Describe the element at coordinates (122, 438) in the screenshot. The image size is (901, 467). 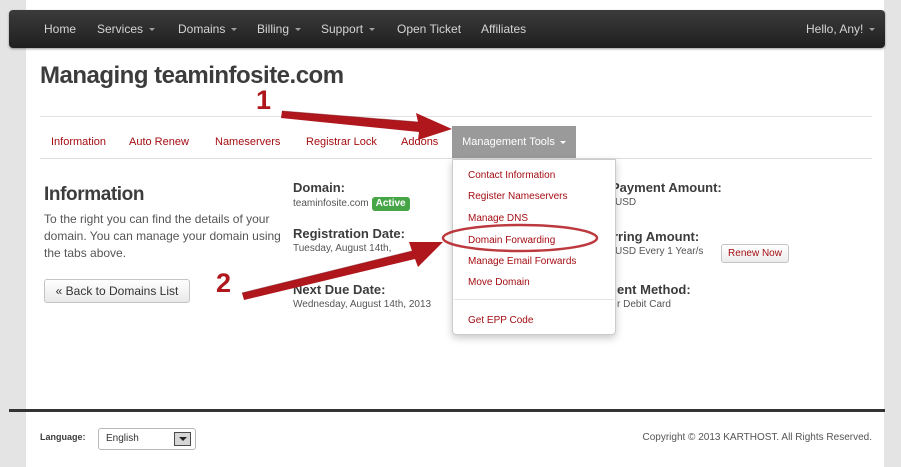
I see `language-value: English` at that location.